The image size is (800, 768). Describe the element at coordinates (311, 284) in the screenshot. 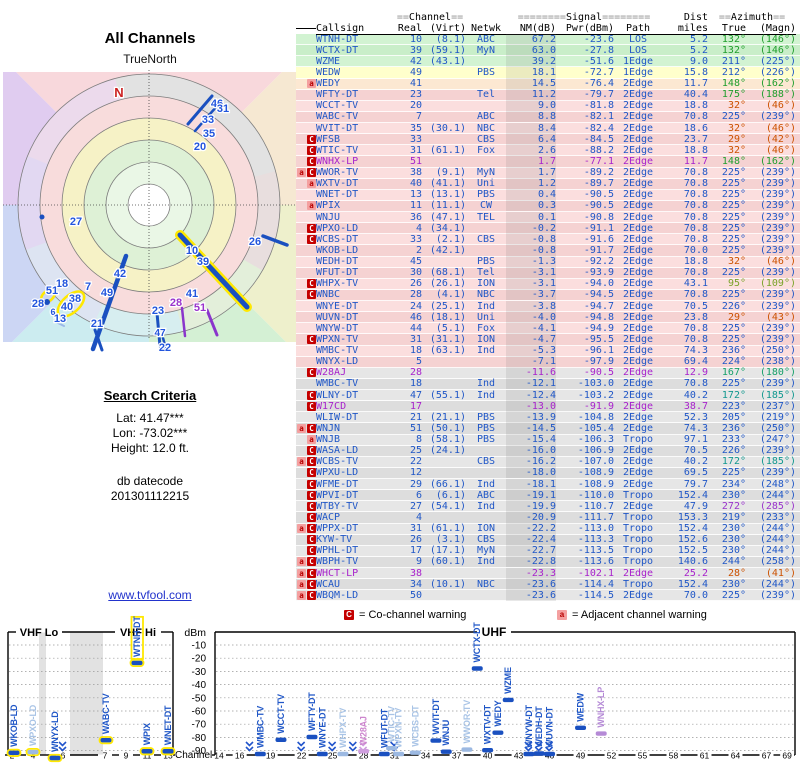

I see `co-channel-warning-badge: C` at that location.